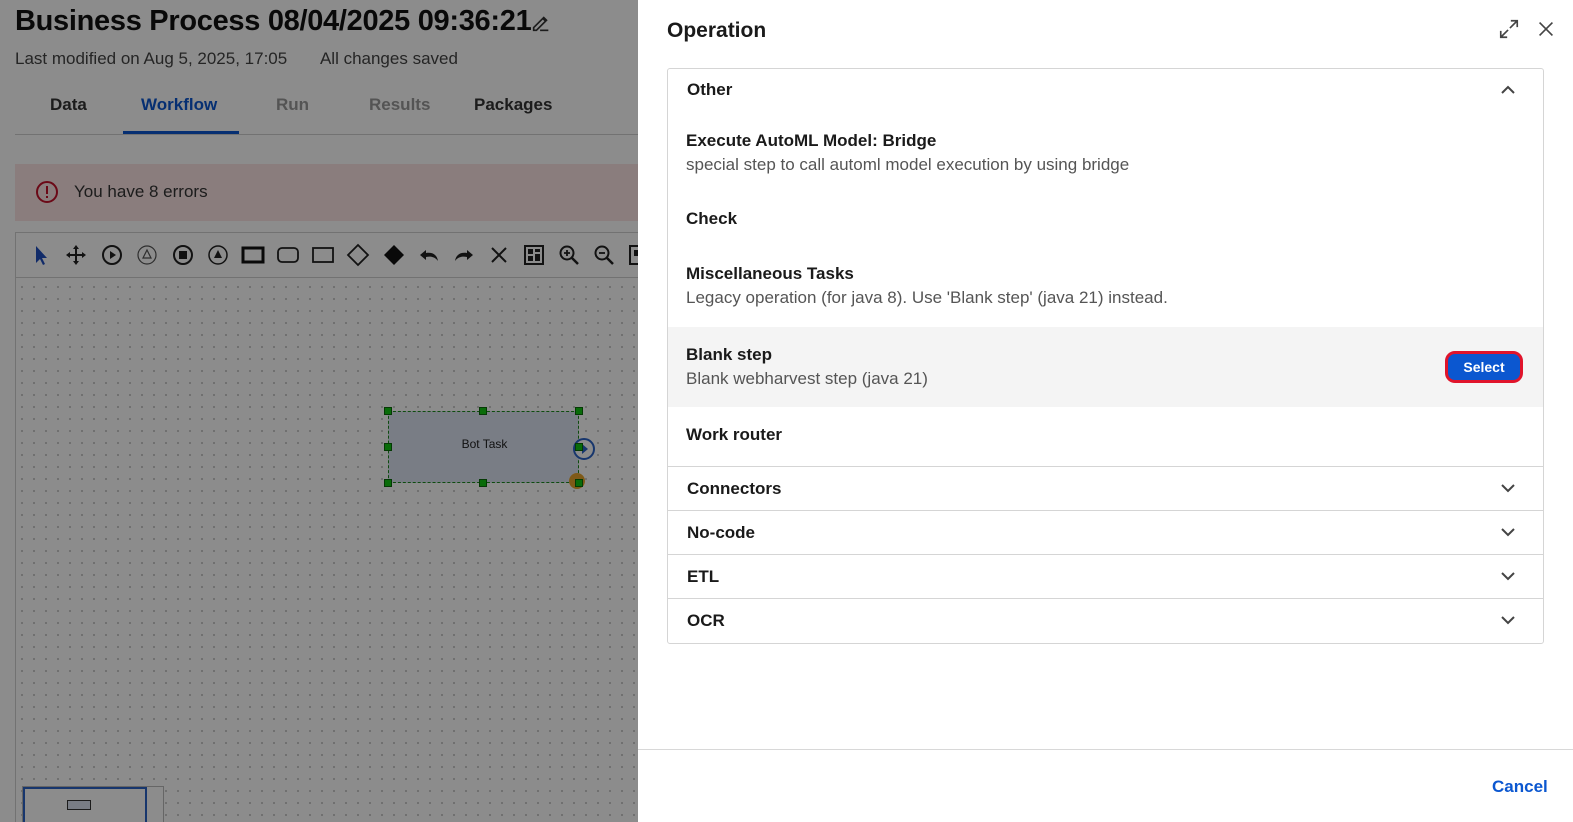 This screenshot has width=1573, height=822. I want to click on drawer-title: Operation, so click(717, 30).